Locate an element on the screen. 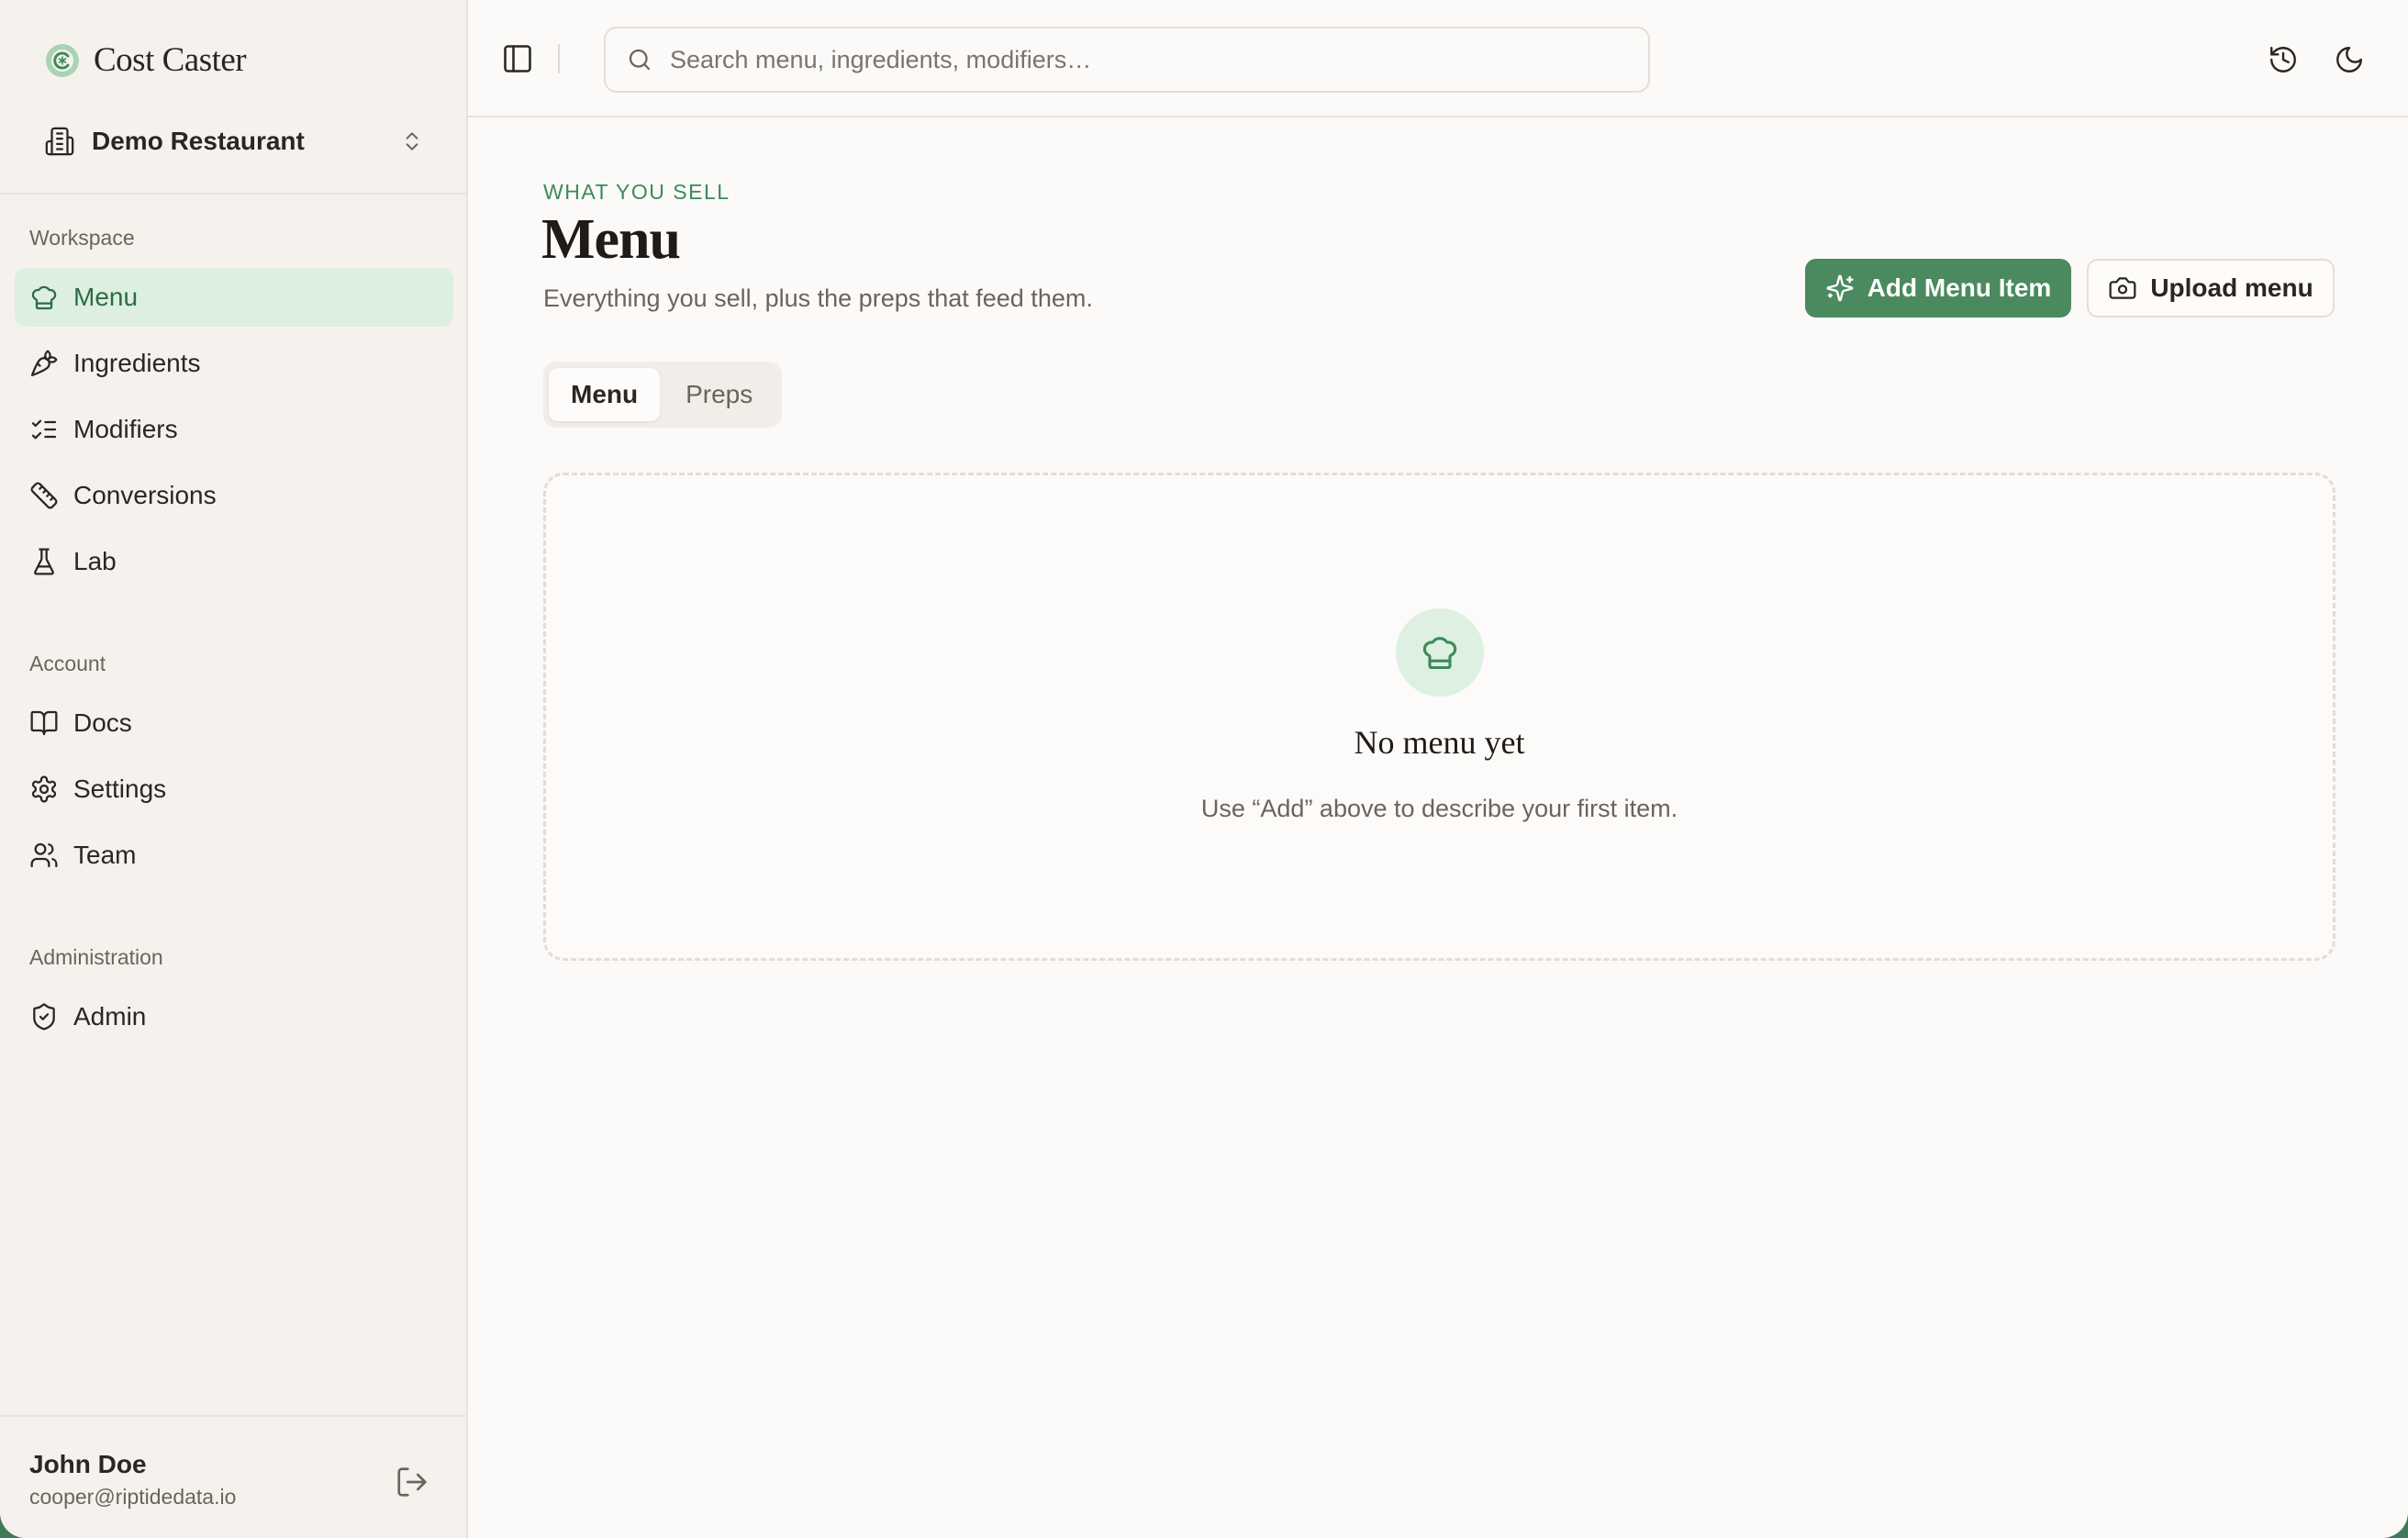 The width and height of the screenshot is (2408, 1538). topbar is located at coordinates (1438, 58).